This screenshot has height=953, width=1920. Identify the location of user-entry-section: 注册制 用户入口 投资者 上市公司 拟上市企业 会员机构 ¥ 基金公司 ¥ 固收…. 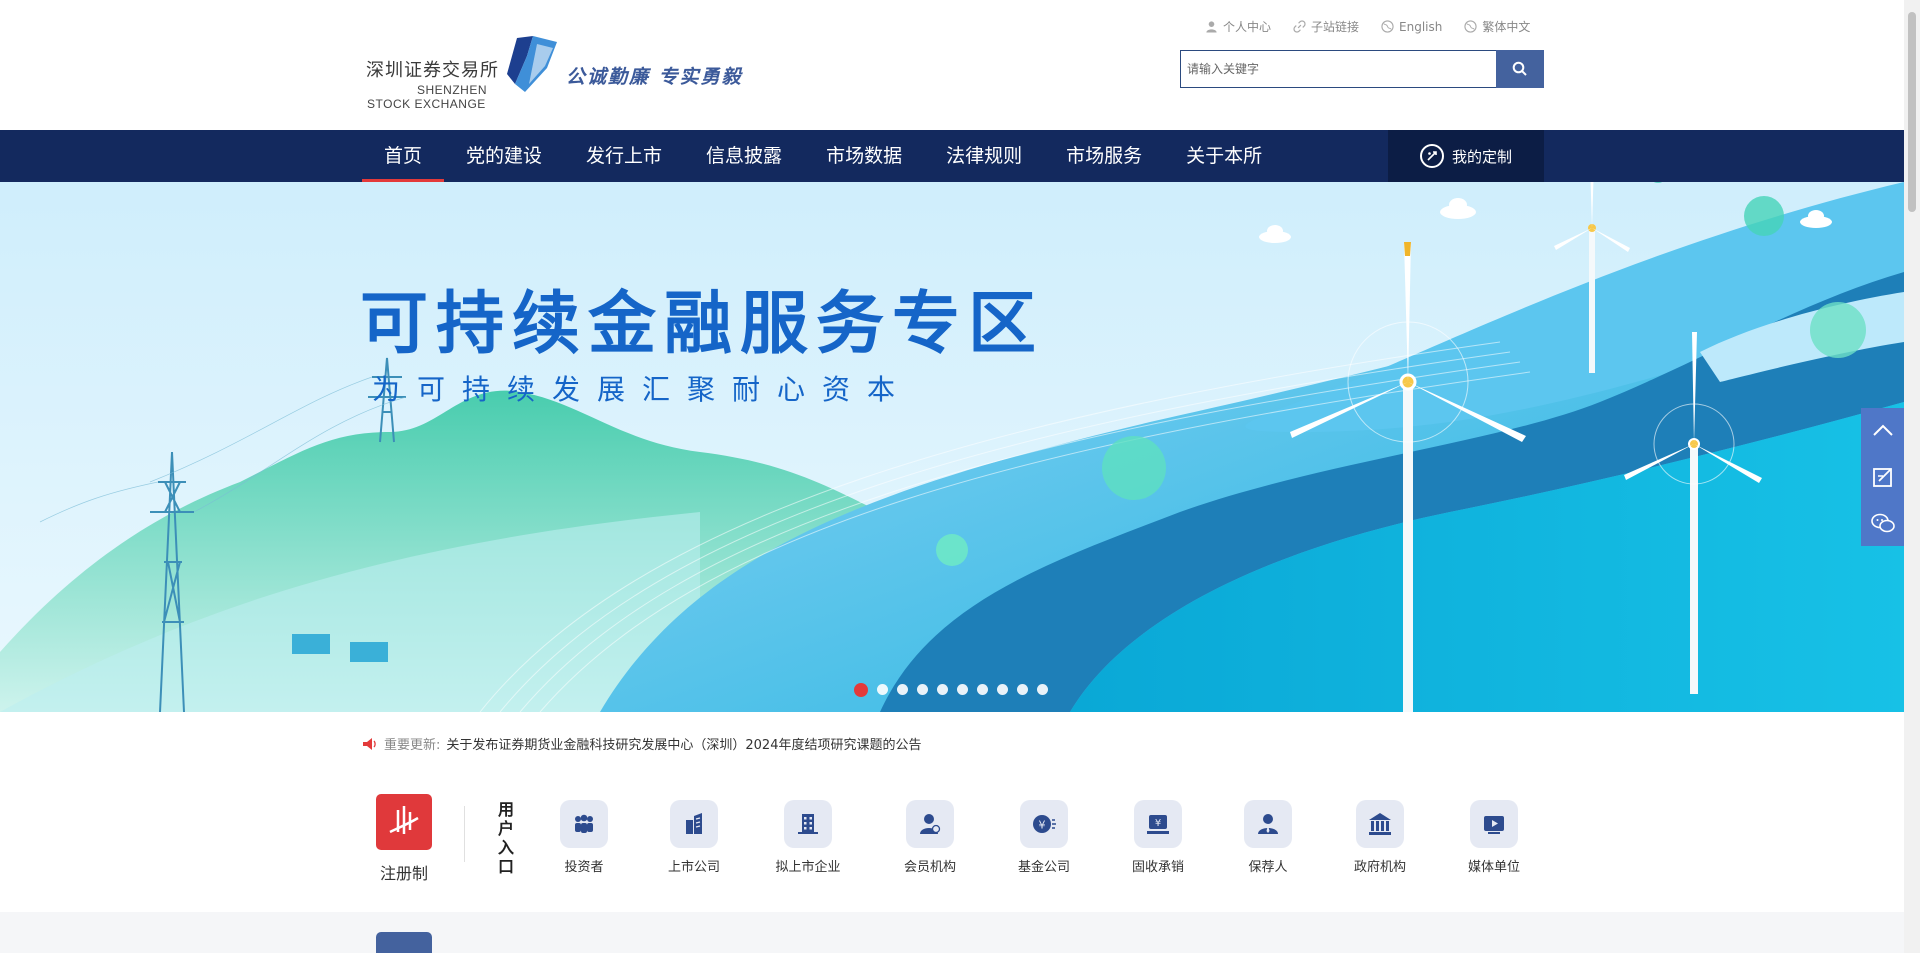
(953, 842).